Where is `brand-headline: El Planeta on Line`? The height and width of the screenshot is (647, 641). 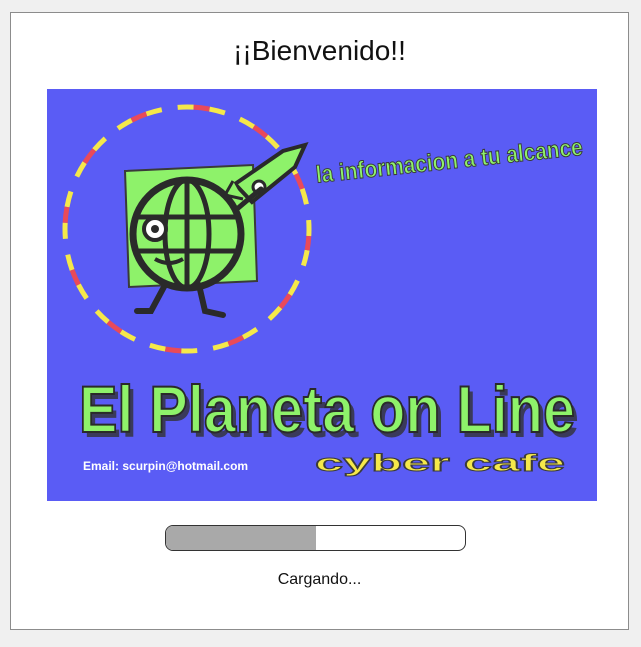 brand-headline: El Planeta on Line is located at coordinates (327, 409).